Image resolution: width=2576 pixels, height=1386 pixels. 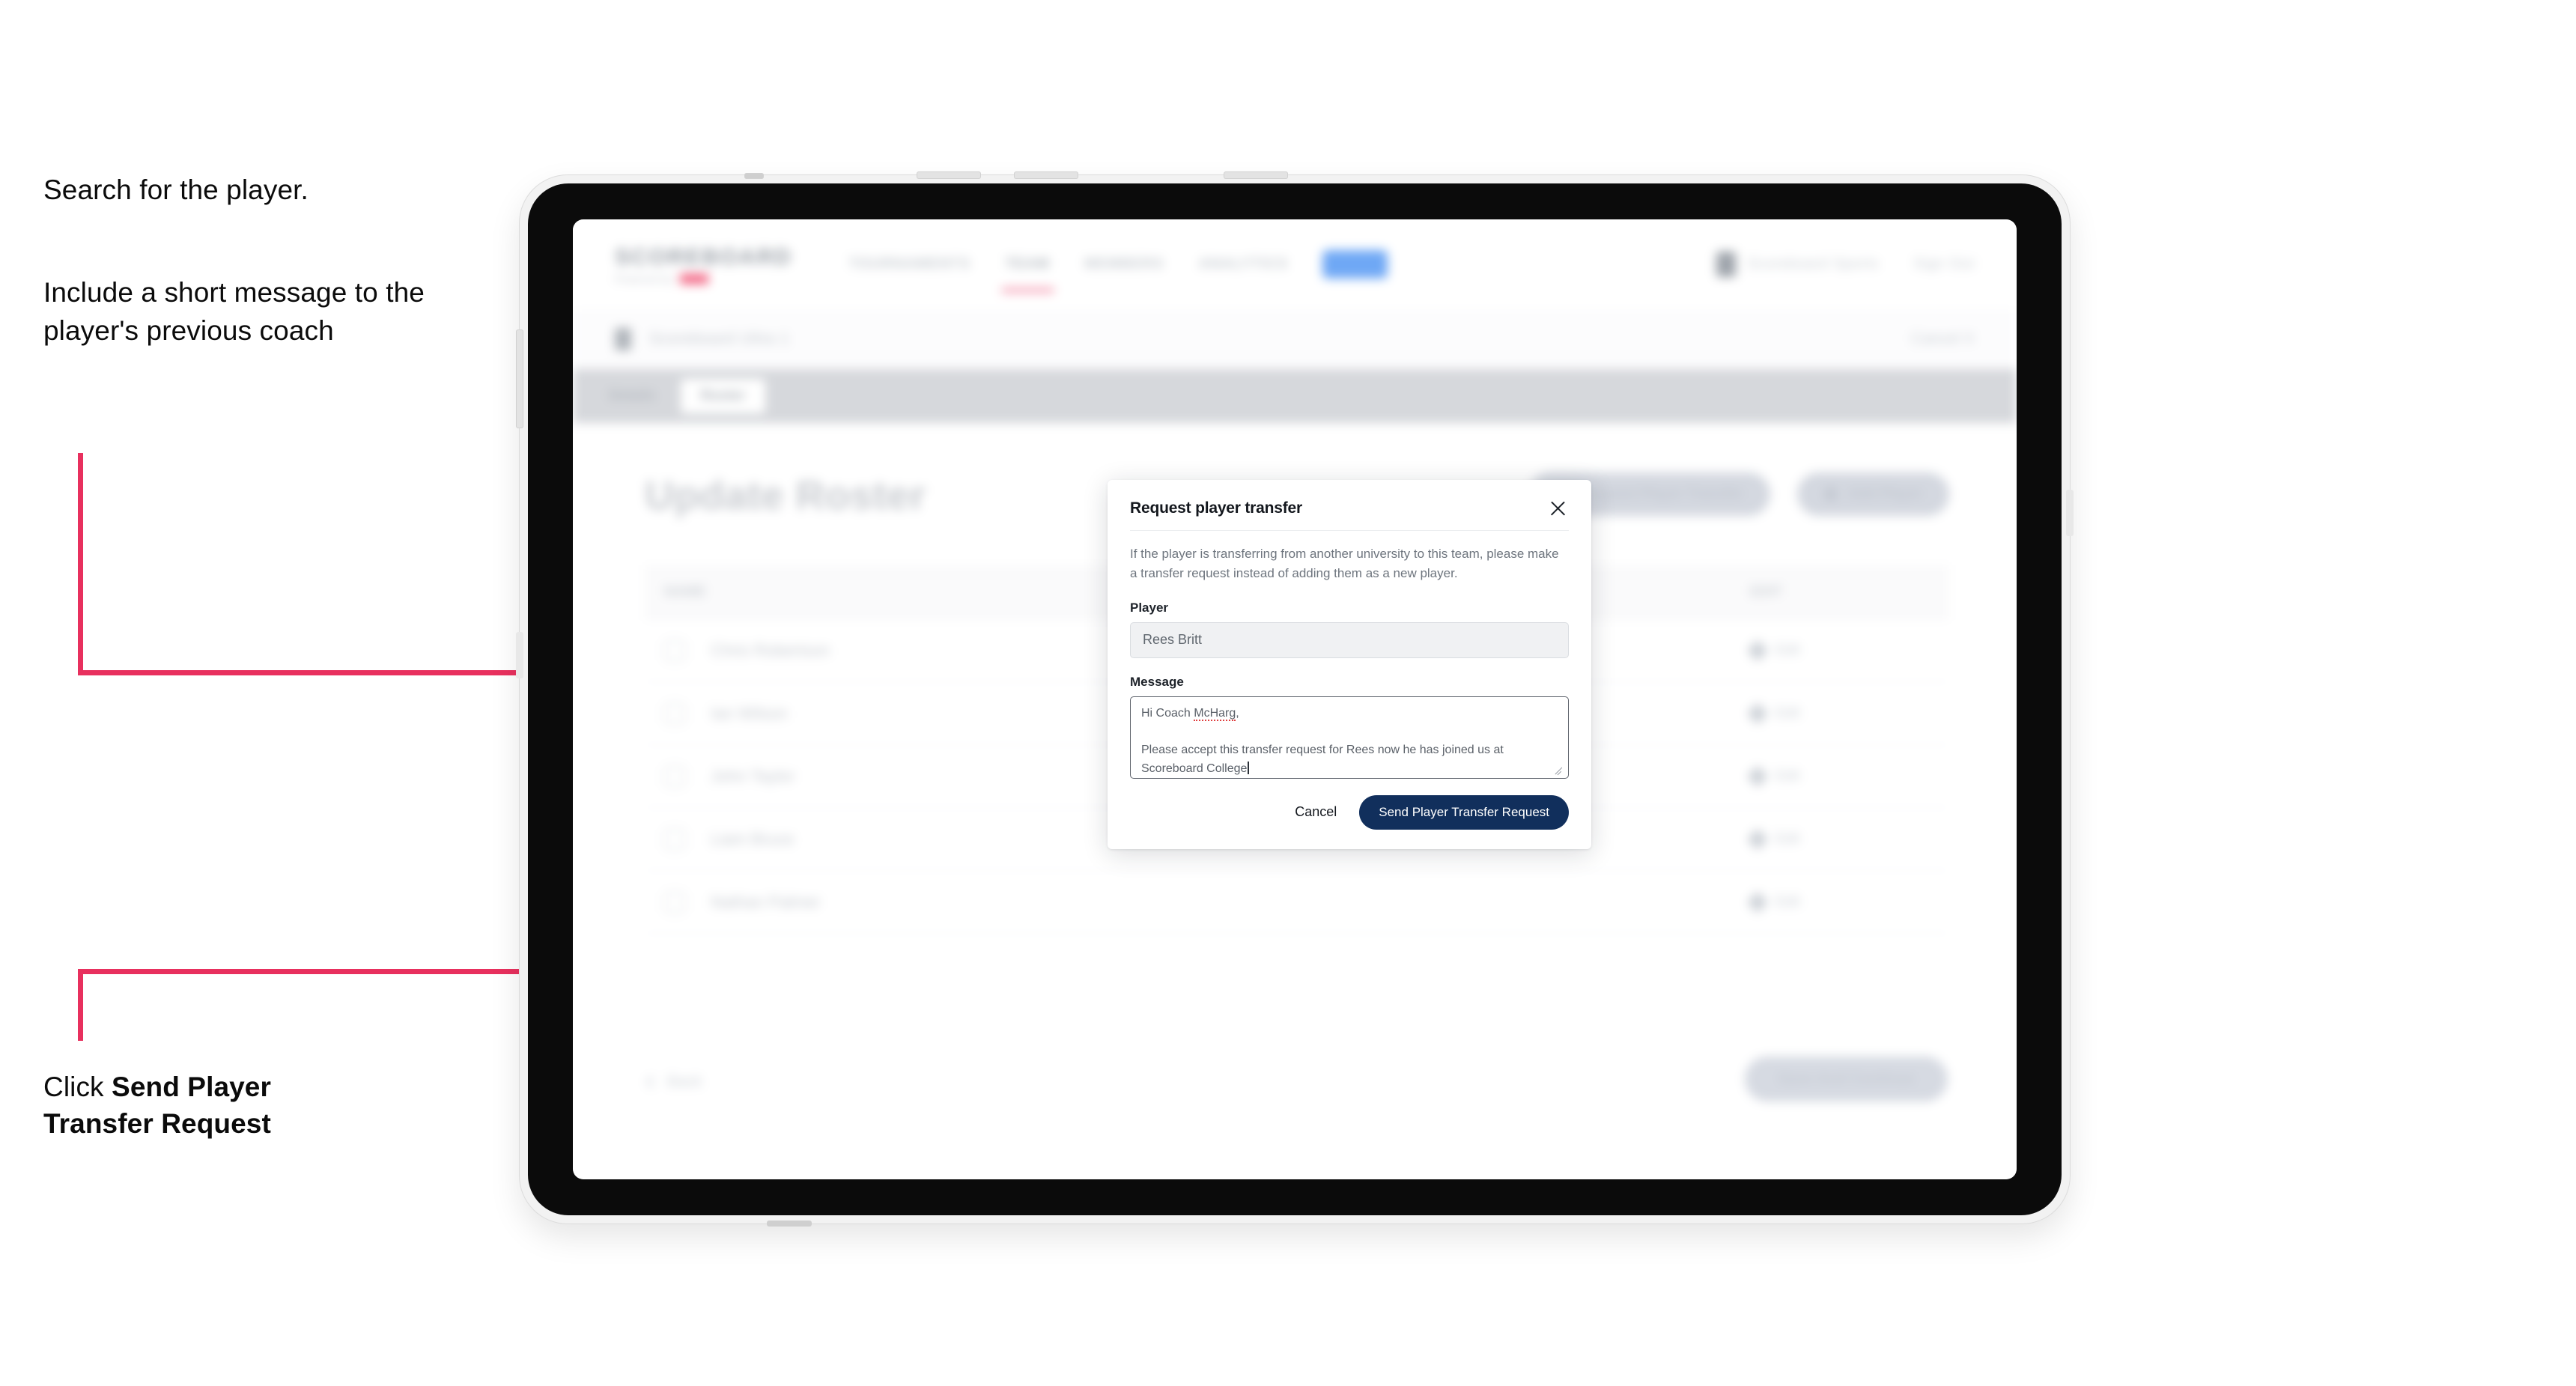 What do you see at coordinates (1349, 515) in the screenshot?
I see `dialog-header: Request player transfer` at bounding box center [1349, 515].